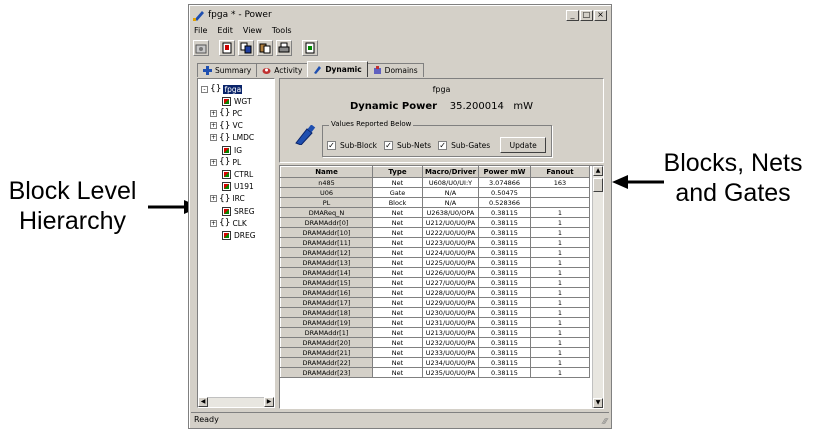  What do you see at coordinates (435, 372) in the screenshot?
I see `table-row: DRAMAddr[23] Net U235/U0/U0/PA 0.38115 1` at bounding box center [435, 372].